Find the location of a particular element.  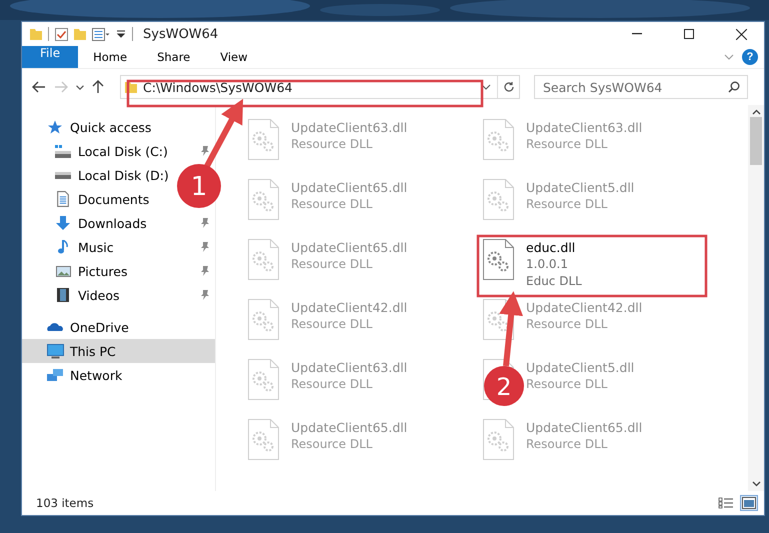

file-detail: Educ DLL is located at coordinates (554, 281).